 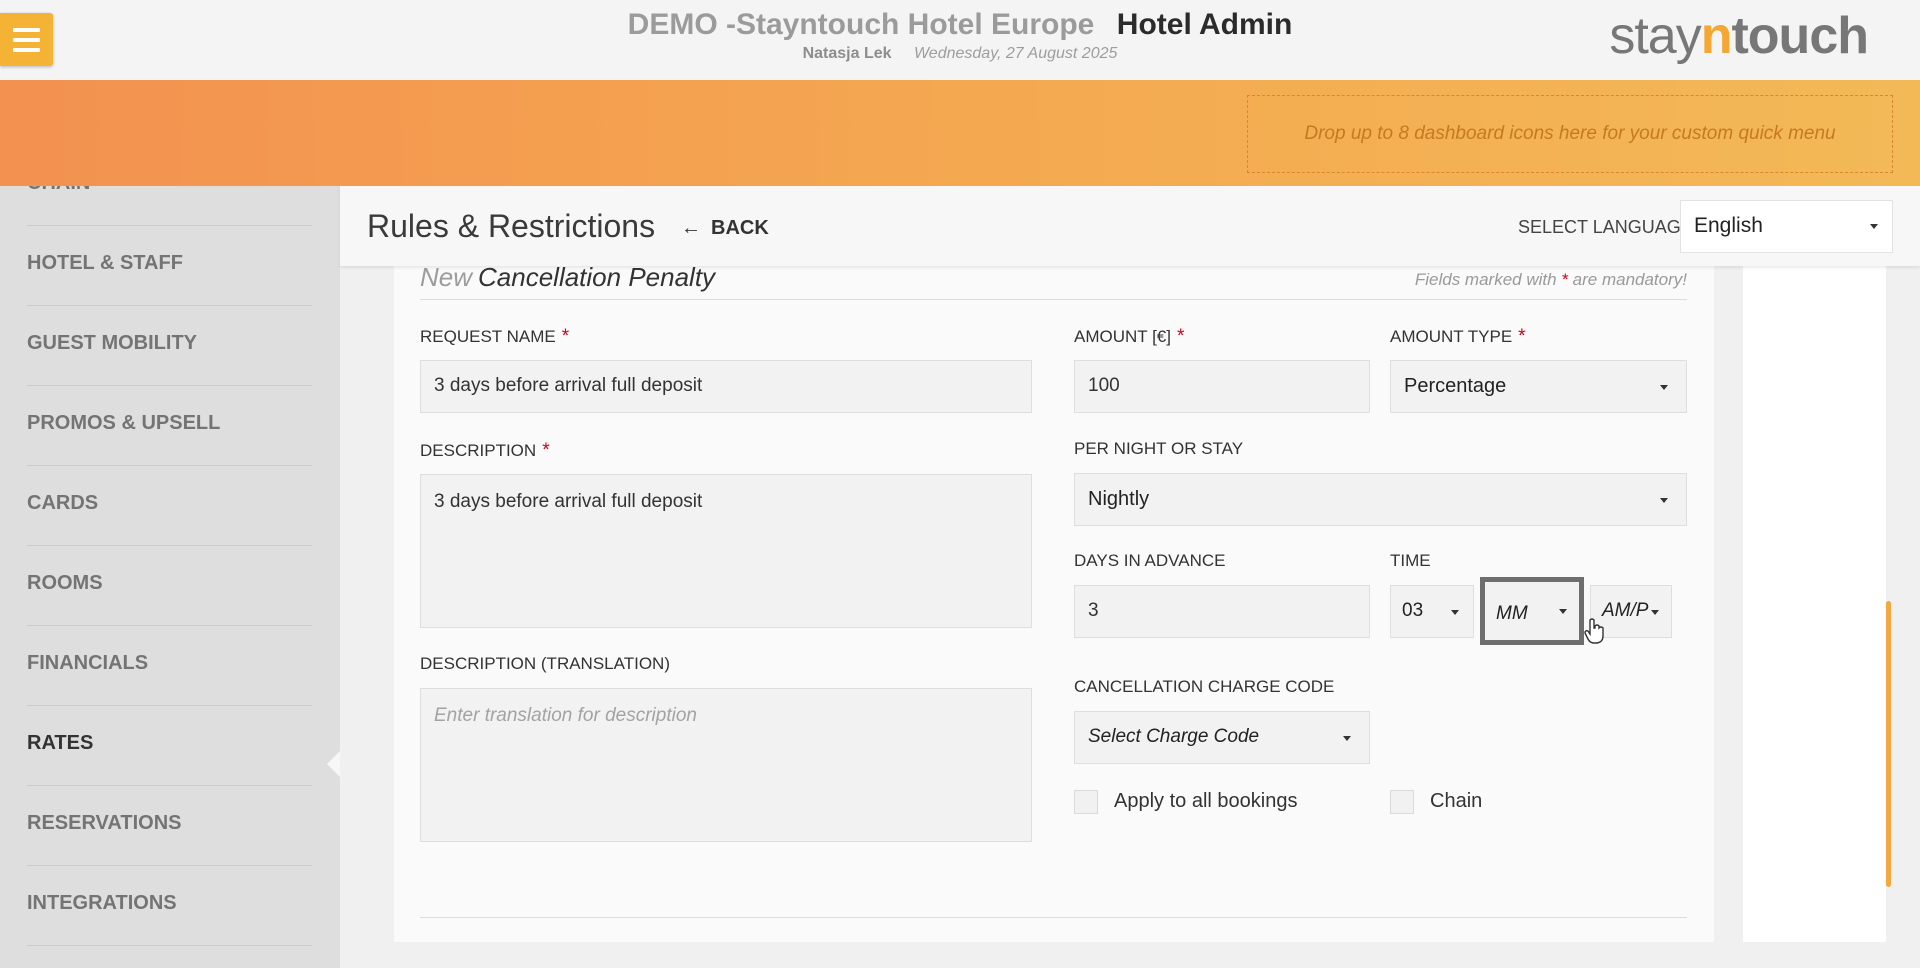 What do you see at coordinates (1538, 386) in the screenshot?
I see `amount-type-select: Percentage` at bounding box center [1538, 386].